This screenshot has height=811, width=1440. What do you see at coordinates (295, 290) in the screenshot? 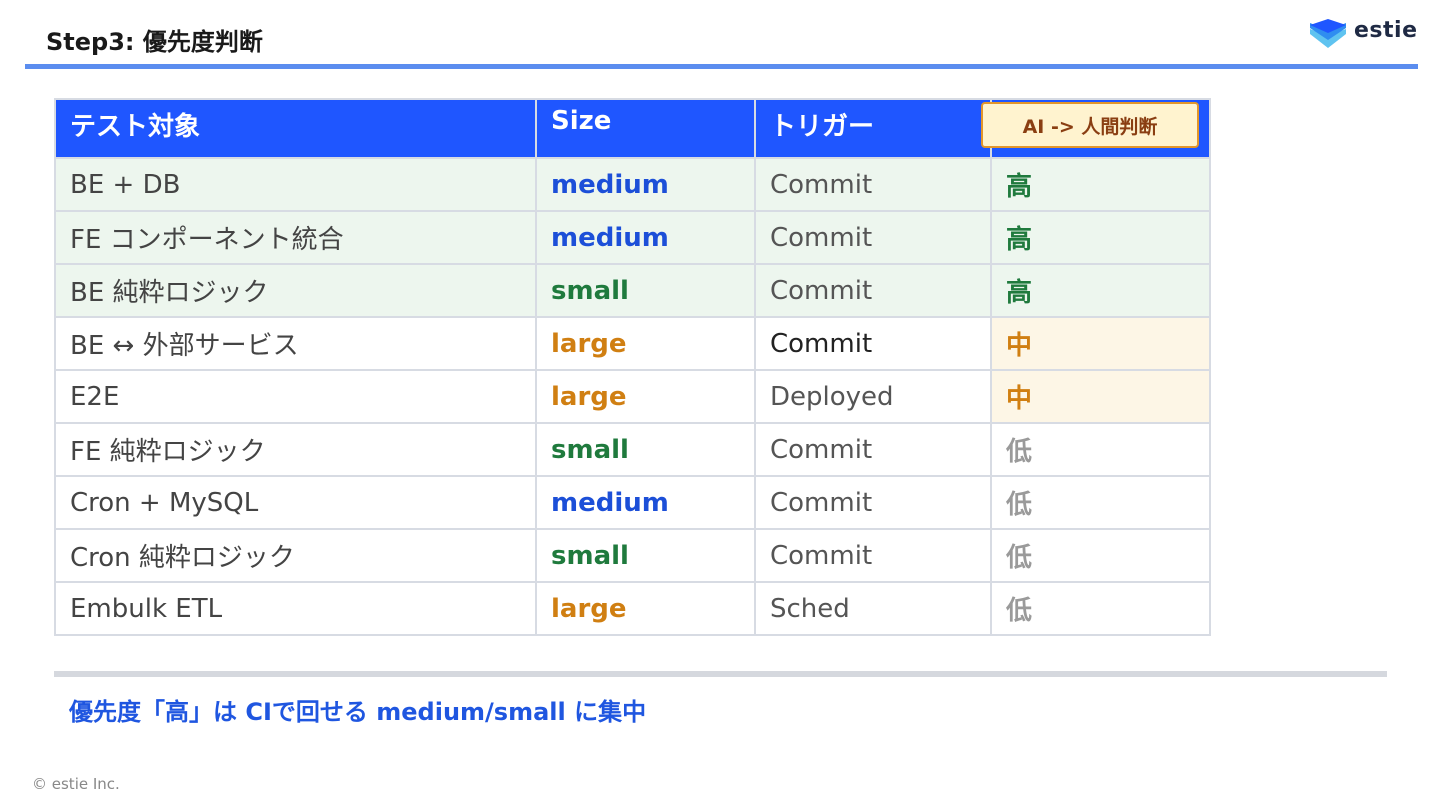
I see `cell-target: BE 純粋ロジック` at bounding box center [295, 290].